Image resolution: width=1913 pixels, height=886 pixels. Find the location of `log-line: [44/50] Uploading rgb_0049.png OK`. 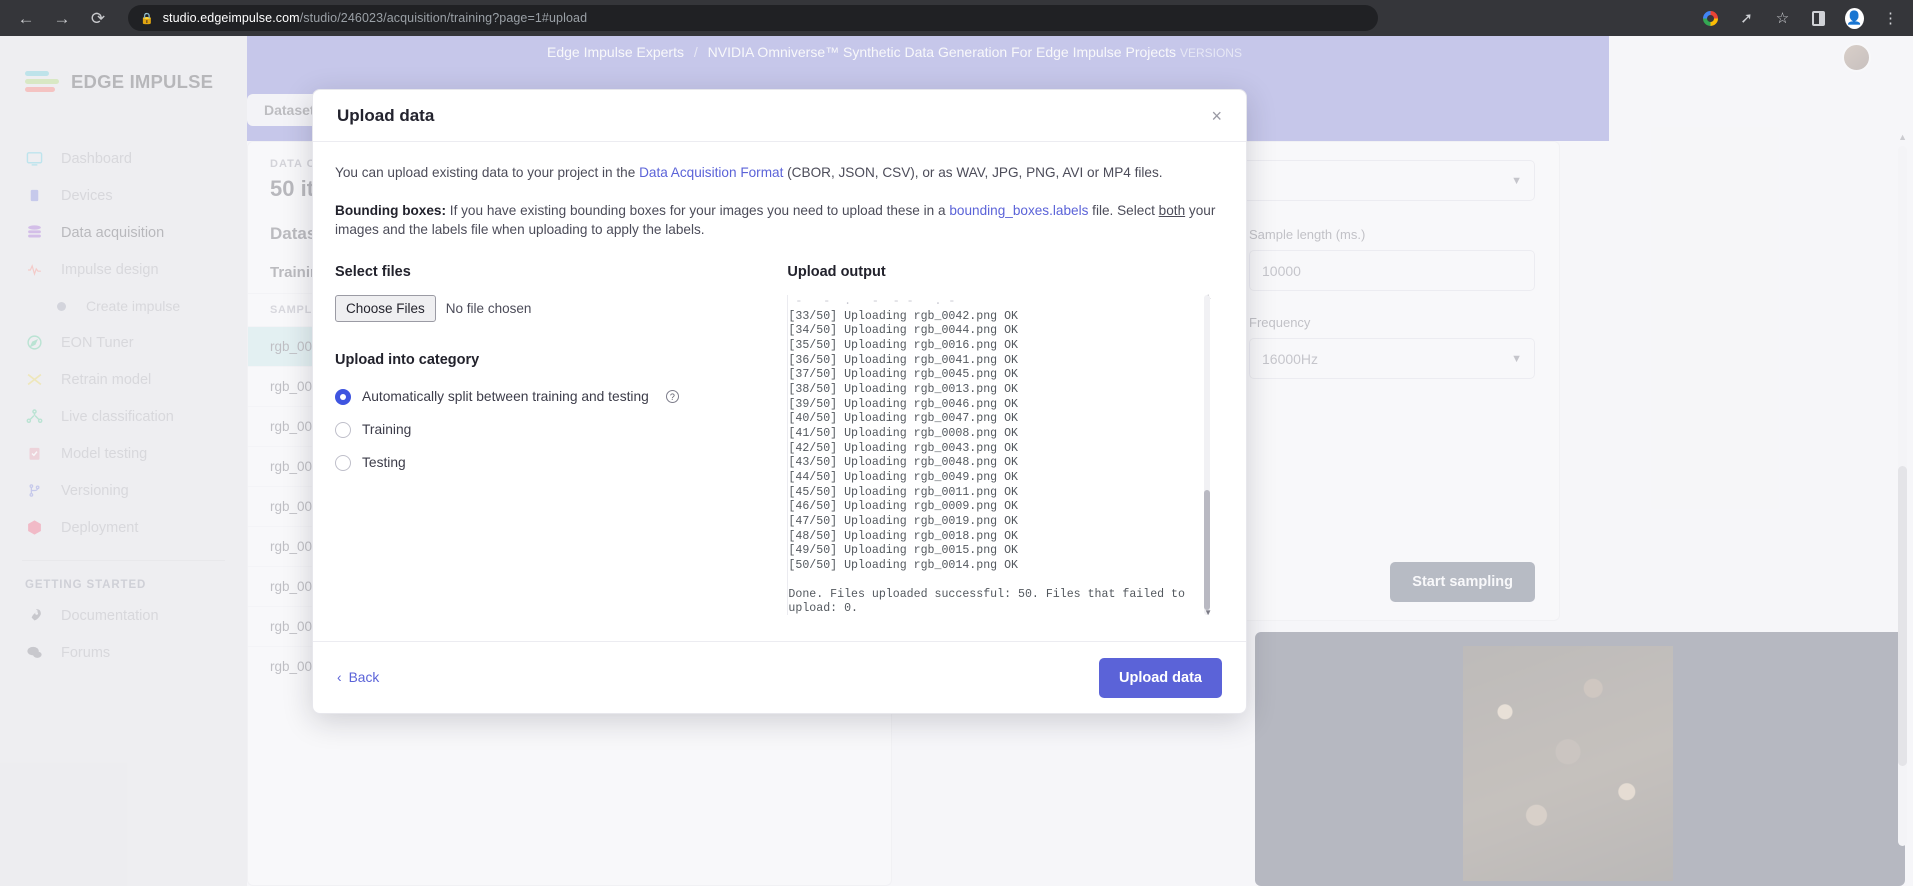

log-line: [44/50] Uploading rgb_0049.png OK is located at coordinates (903, 477).